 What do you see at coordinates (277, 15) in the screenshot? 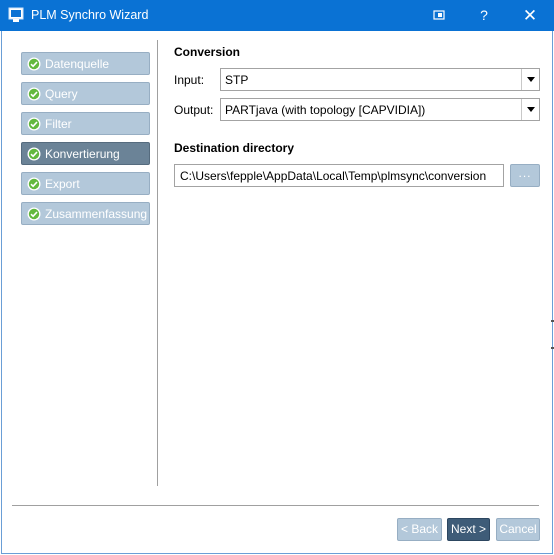
I see `title-bar: PLM Synchro Wizard ? ✕` at bounding box center [277, 15].